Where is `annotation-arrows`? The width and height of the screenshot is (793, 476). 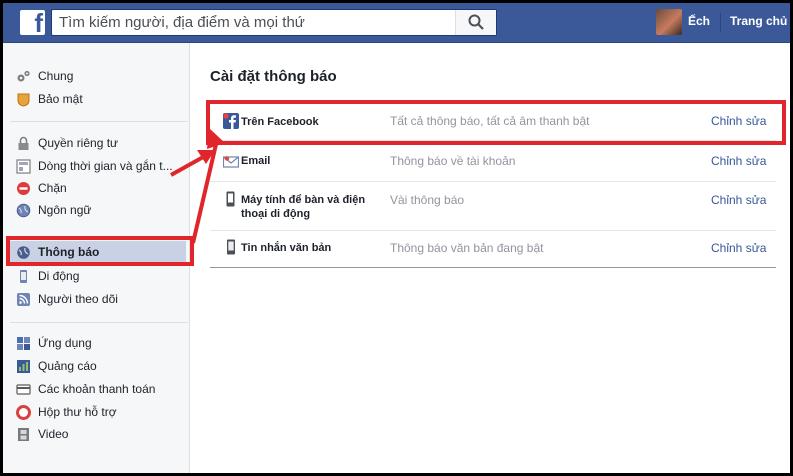
annotation-arrows is located at coordinates (197, 186).